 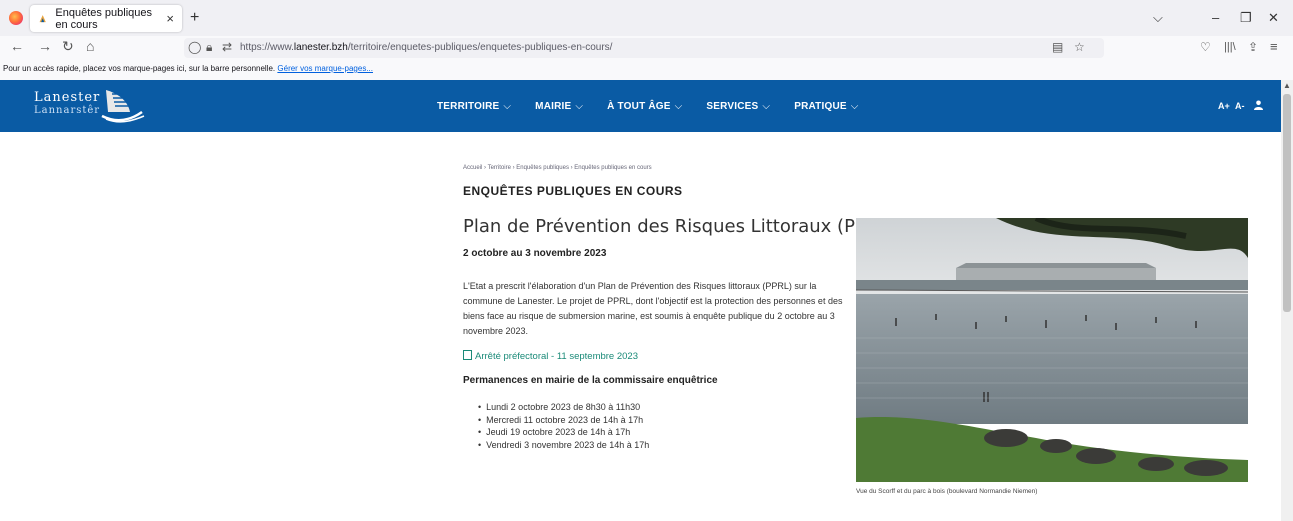 What do you see at coordinates (1205, 47) in the screenshot?
I see `pocket-icon: ♡` at bounding box center [1205, 47].